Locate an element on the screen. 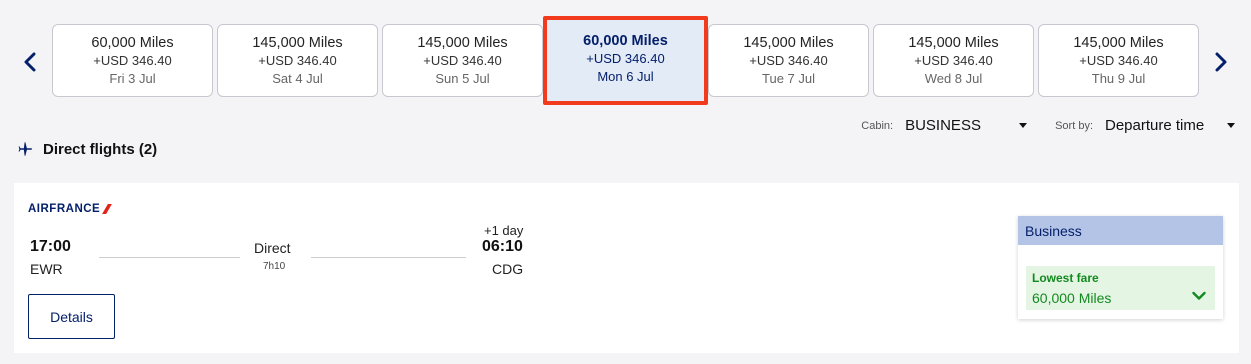 The height and width of the screenshot is (364, 1251). sort-select: Departure time is located at coordinates (1170, 125).